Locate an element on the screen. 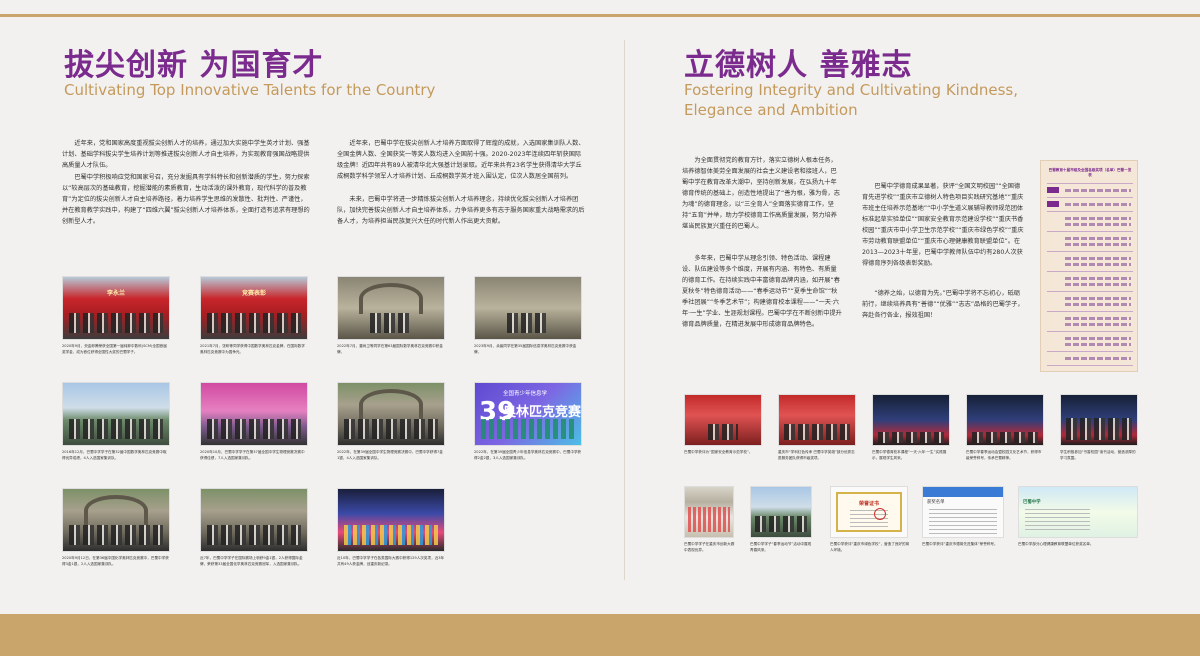 The image size is (1200, 656). caption-right-8: 巴蜀中学获评“重庆市绿色学校”，营造了良好的育人环境。 is located at coordinates (870, 547).